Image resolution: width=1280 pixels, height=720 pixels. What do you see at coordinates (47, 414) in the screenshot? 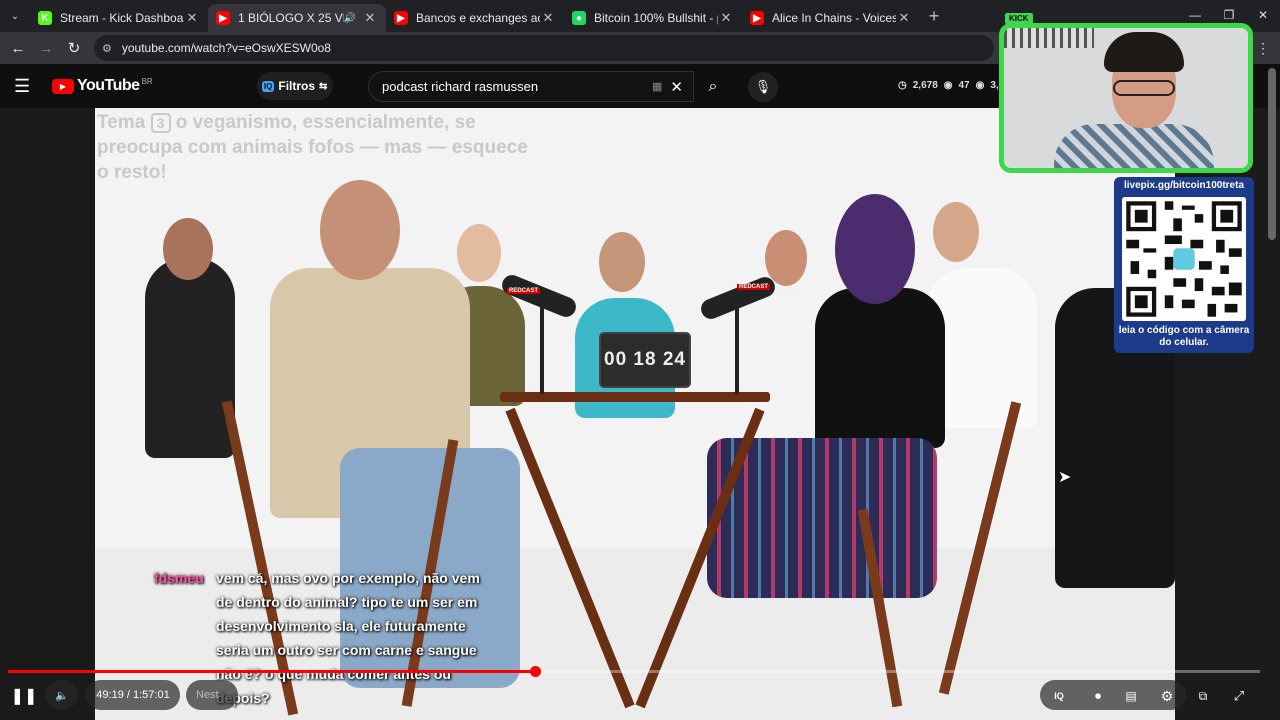
I see `letterbox-left` at bounding box center [47, 414].